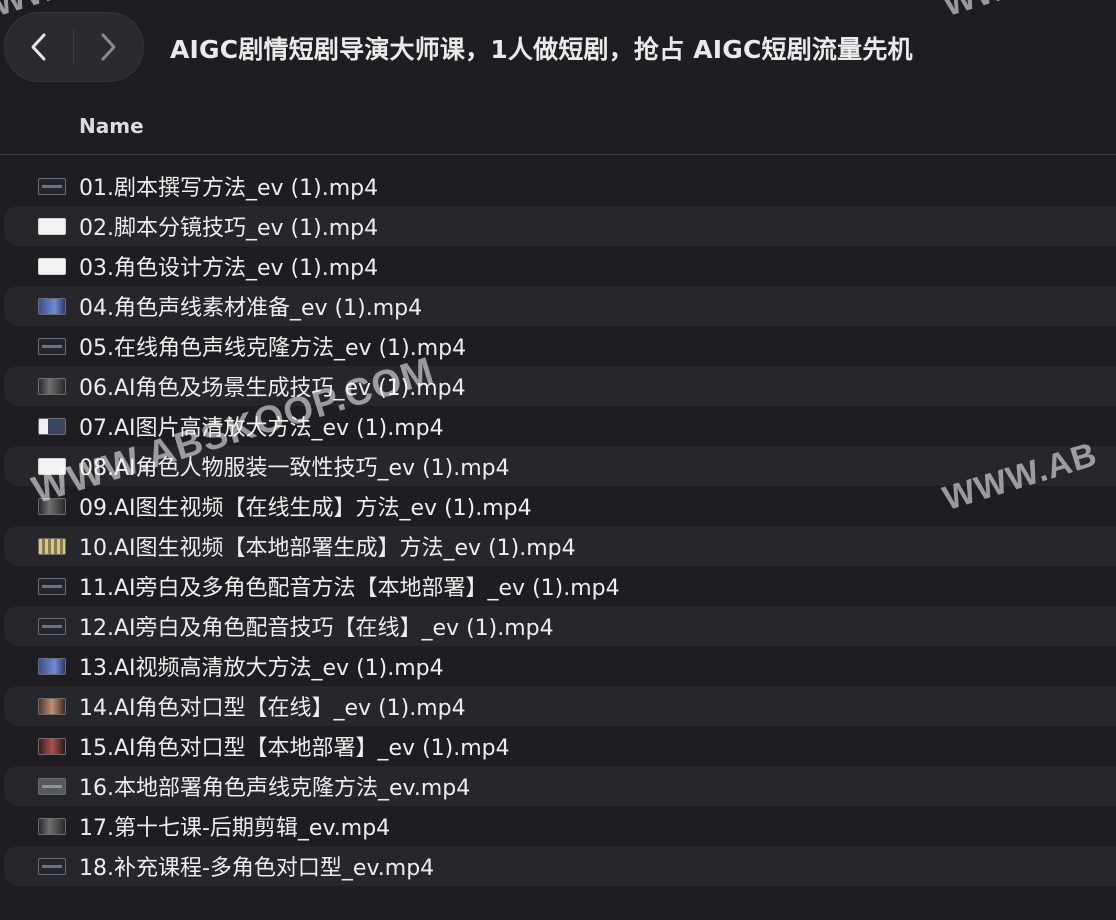 Image resolution: width=1116 pixels, height=920 pixels. What do you see at coordinates (541, 49) in the screenshot?
I see `window-title: AIGC剧情短剧导演大师课，1人做短剧，抢占 AIGC短剧流量先机` at bounding box center [541, 49].